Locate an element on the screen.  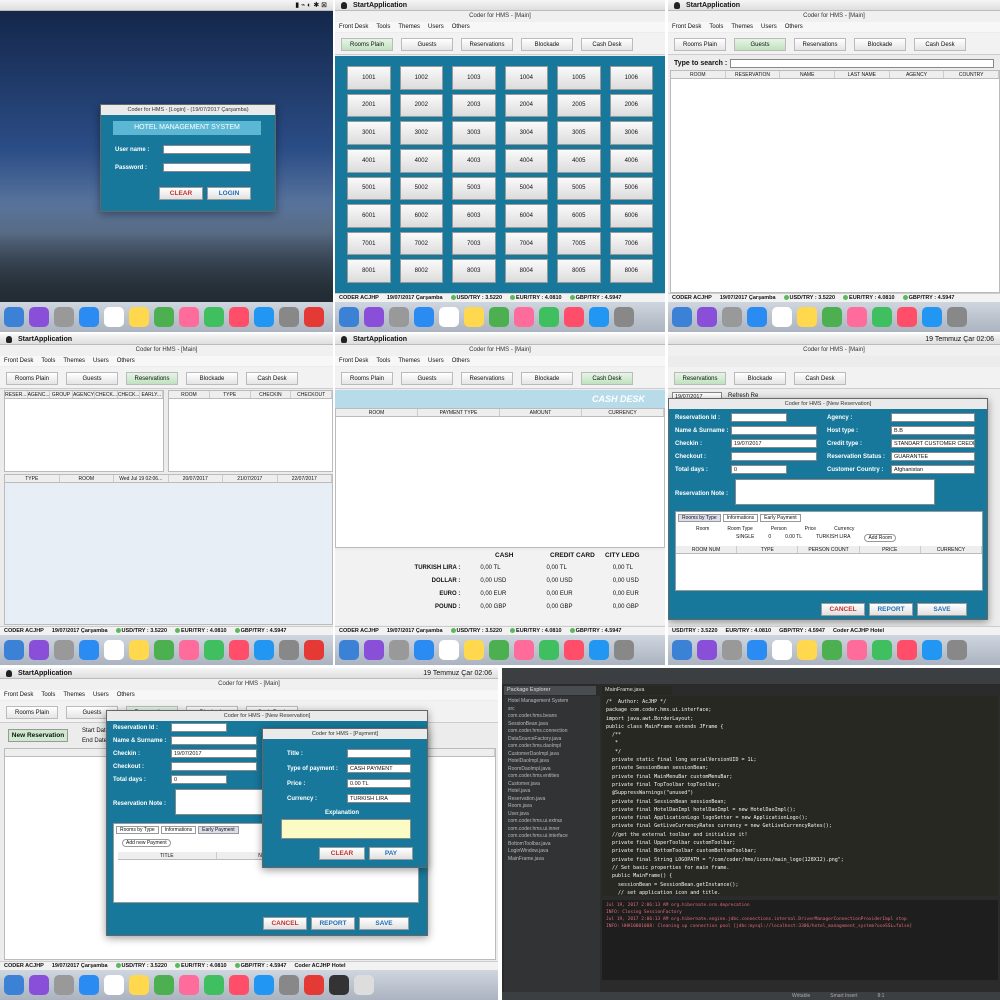
name-input is located at coordinates (774, 430).